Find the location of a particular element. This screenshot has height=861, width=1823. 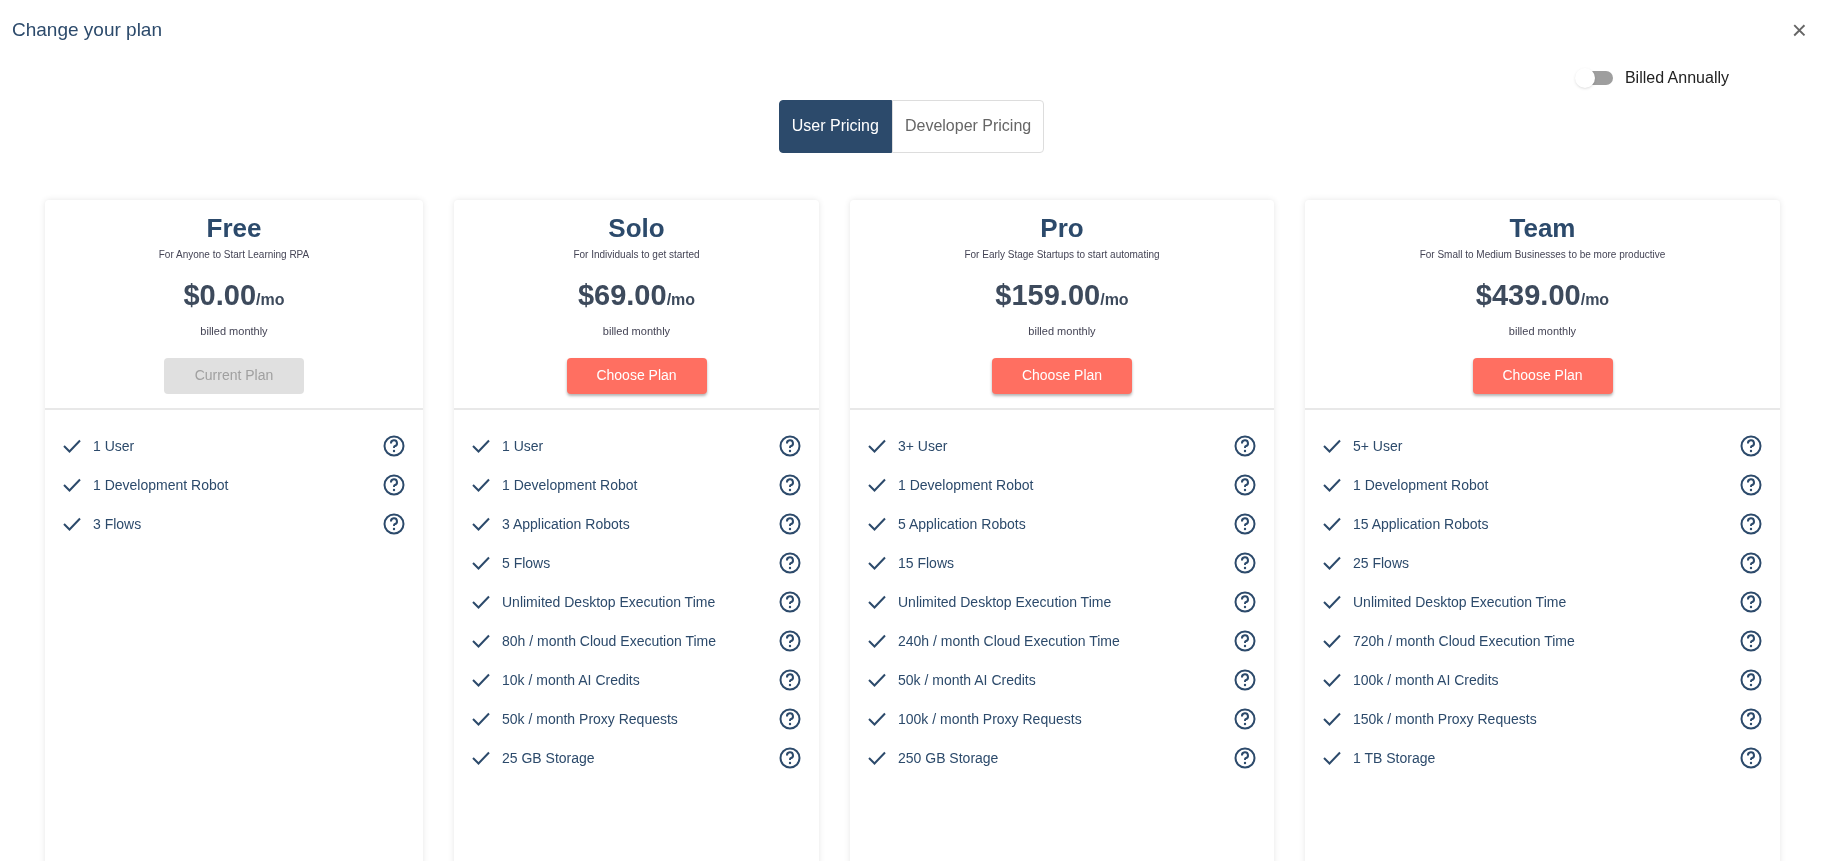

plan-price: $0.00/mo is located at coordinates (234, 295).